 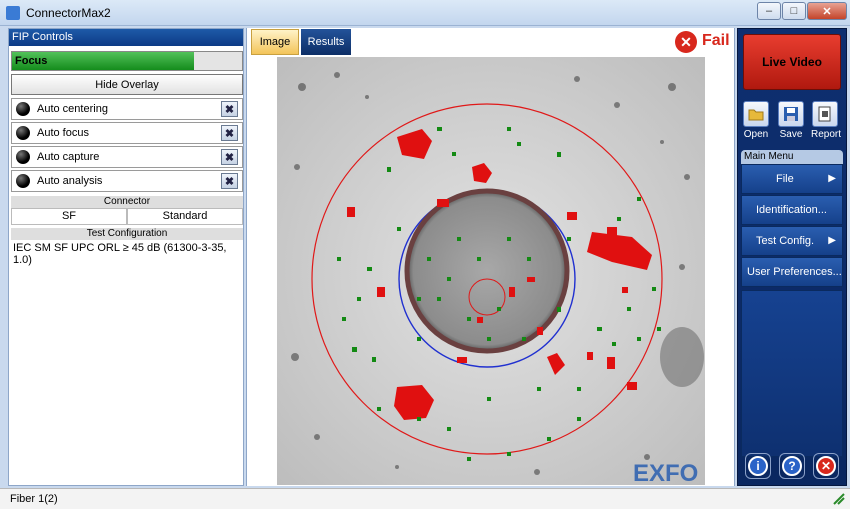 I want to click on option-auto-centering: Auto centering ✖, so click(x=127, y=109).